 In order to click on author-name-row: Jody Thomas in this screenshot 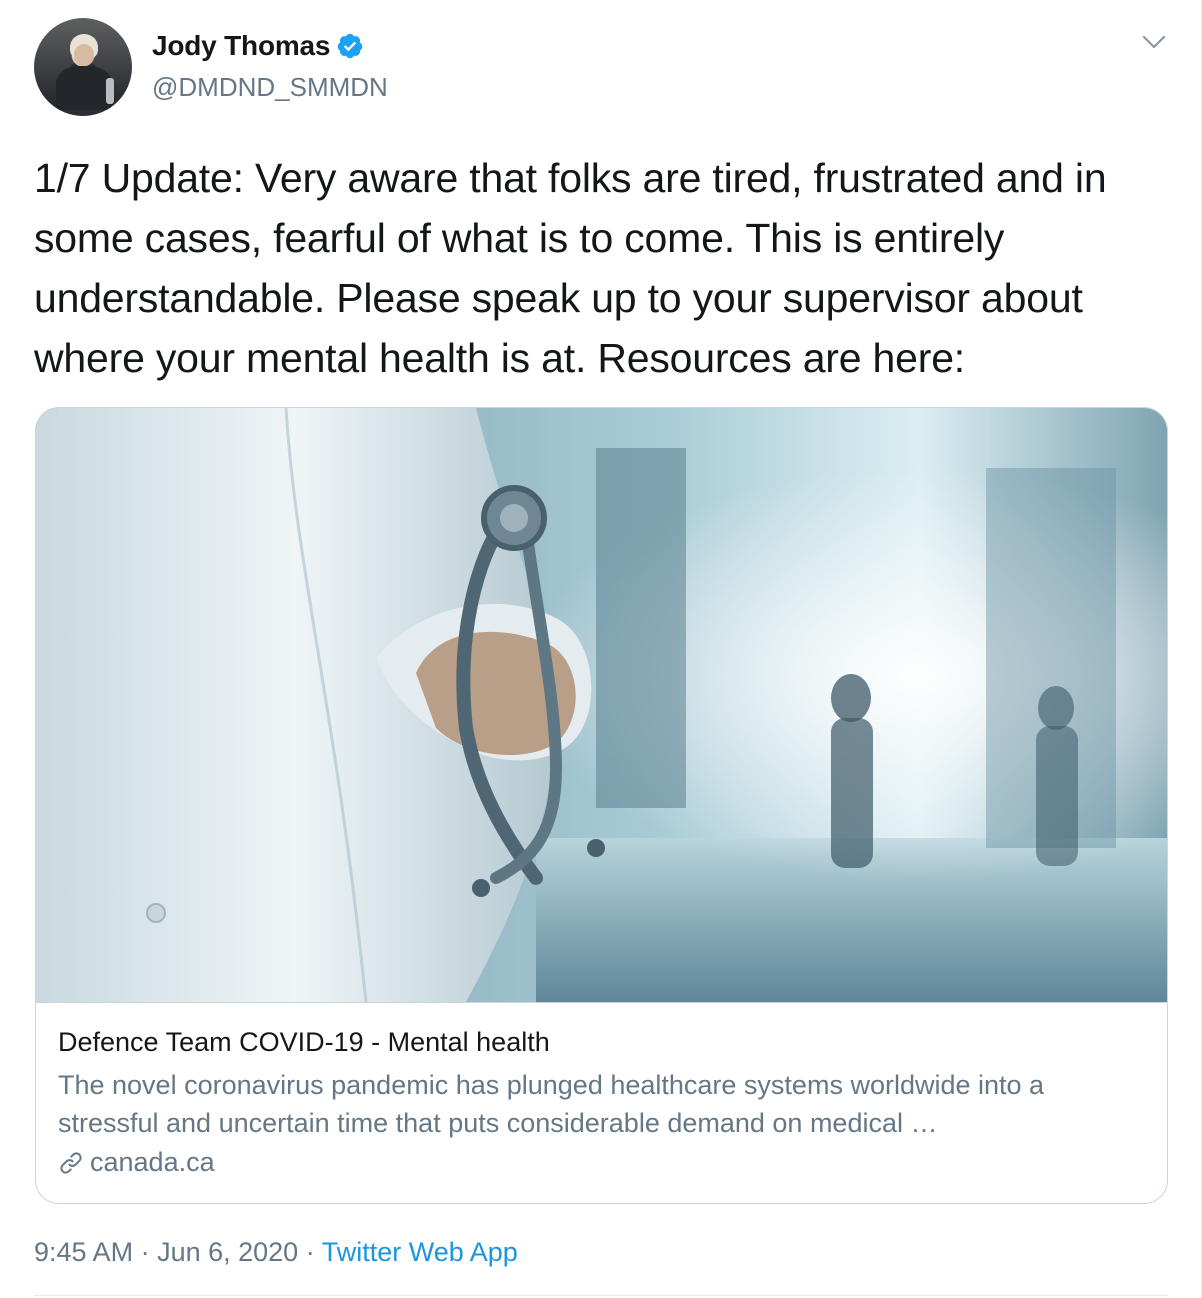, I will do `click(258, 46)`.